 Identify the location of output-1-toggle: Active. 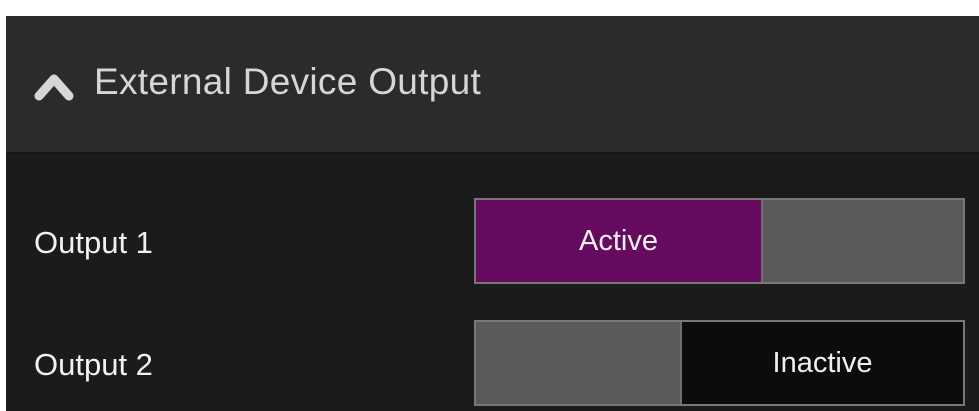
(719, 241).